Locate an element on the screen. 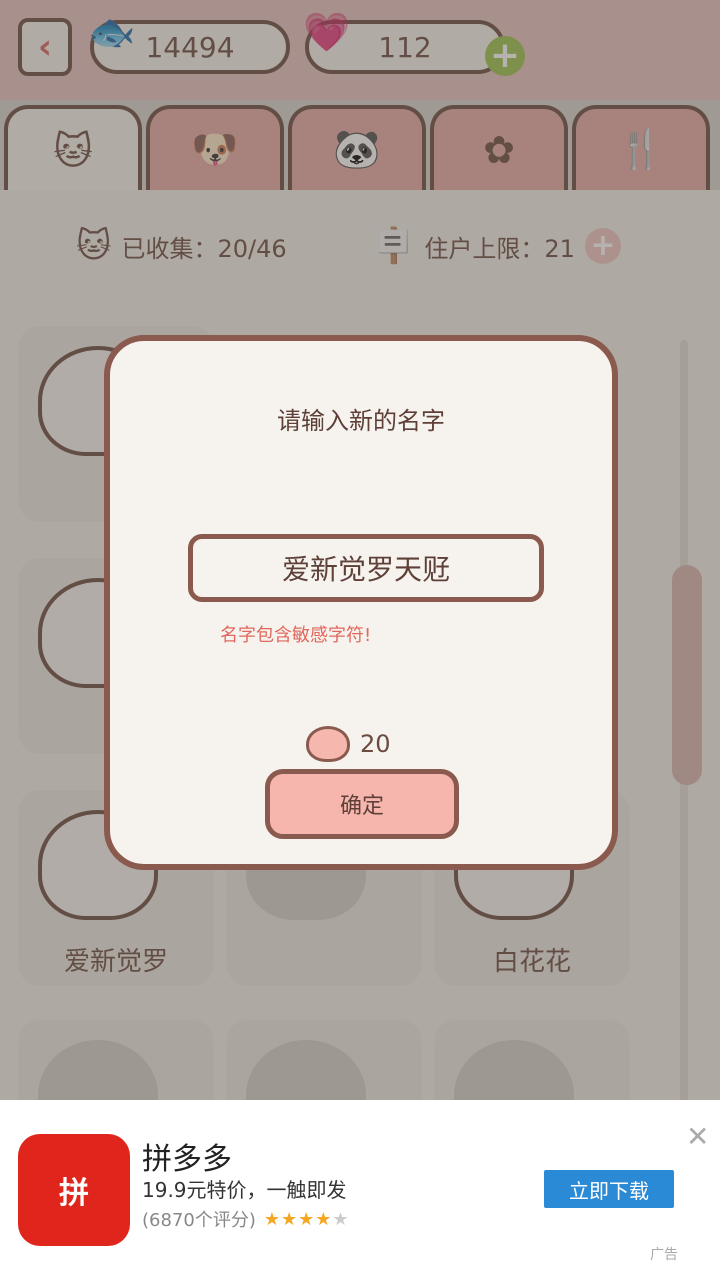  ad-tag: 广告 is located at coordinates (664, 1255).